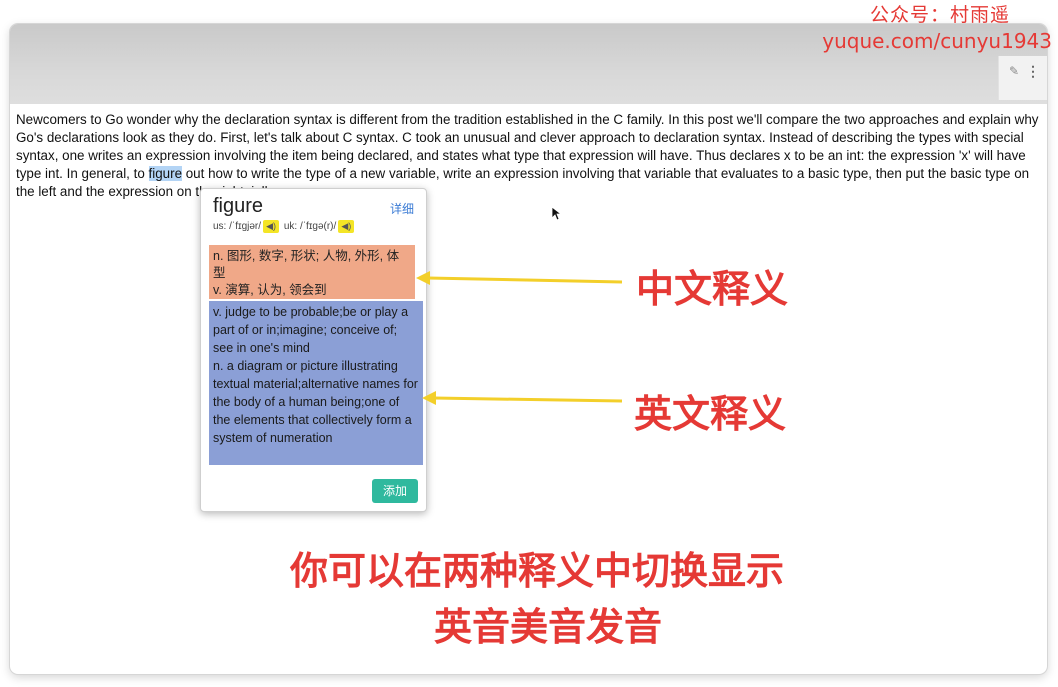 Image resolution: width=1058 pixels, height=687 pixels. What do you see at coordinates (318, 227) in the screenshot?
I see `uk-phonetic: /ˈfɪɡə(r)/` at bounding box center [318, 227].